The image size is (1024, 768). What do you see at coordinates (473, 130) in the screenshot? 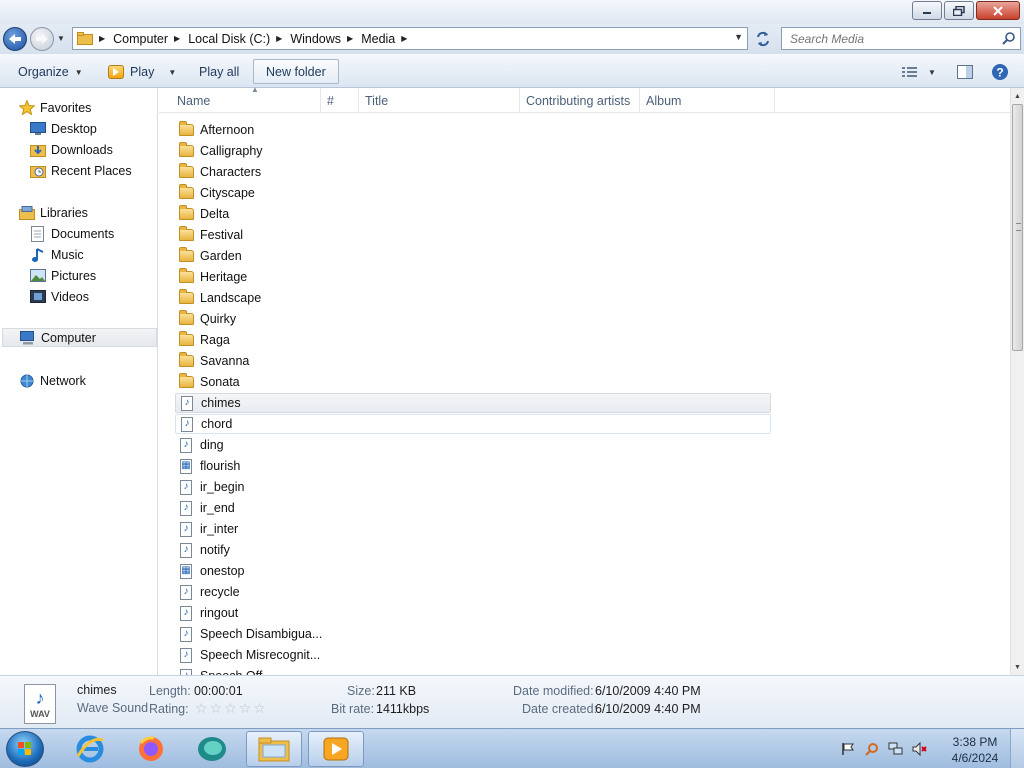
I see `folder-row: Afternoon` at bounding box center [473, 130].